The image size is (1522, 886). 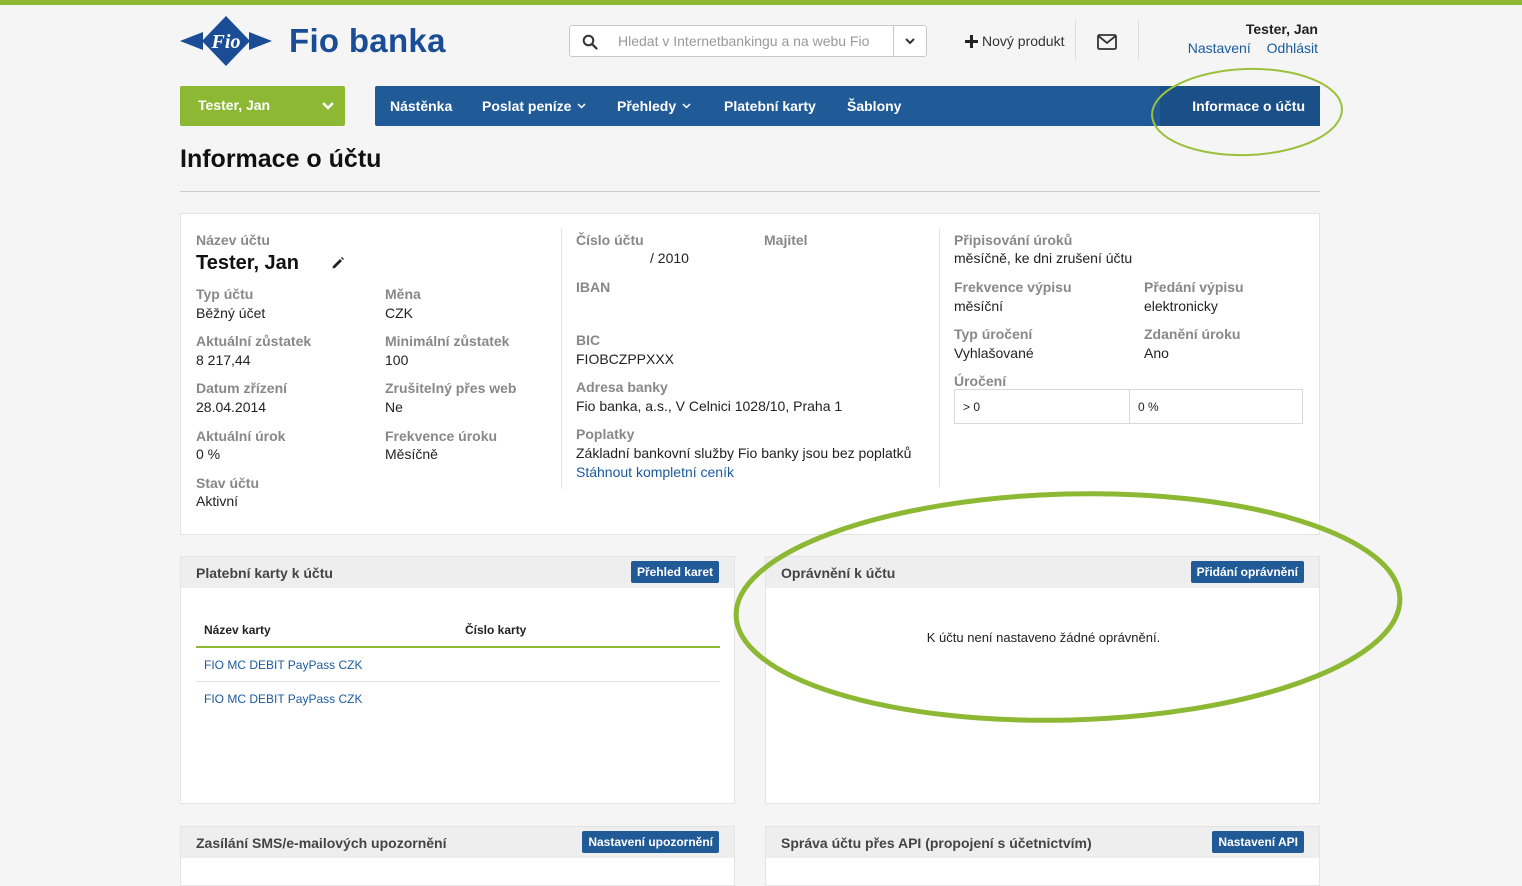 I want to click on bic-label: BIC, so click(x=588, y=340).